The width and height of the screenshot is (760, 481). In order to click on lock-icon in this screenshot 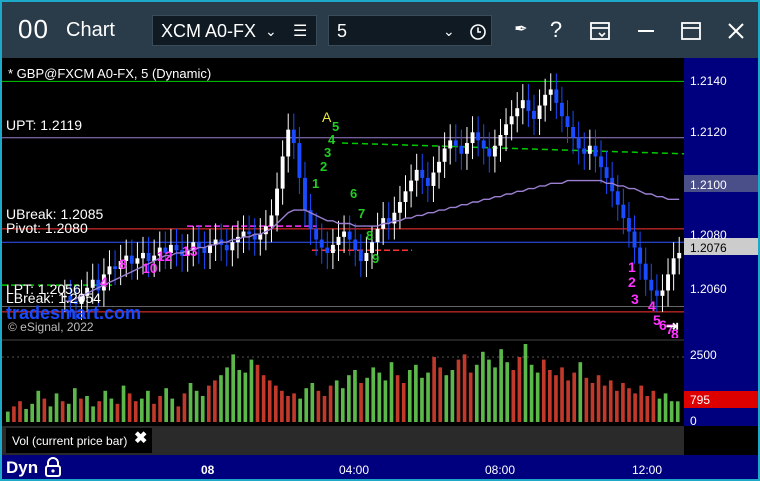, I will do `click(53, 468)`.